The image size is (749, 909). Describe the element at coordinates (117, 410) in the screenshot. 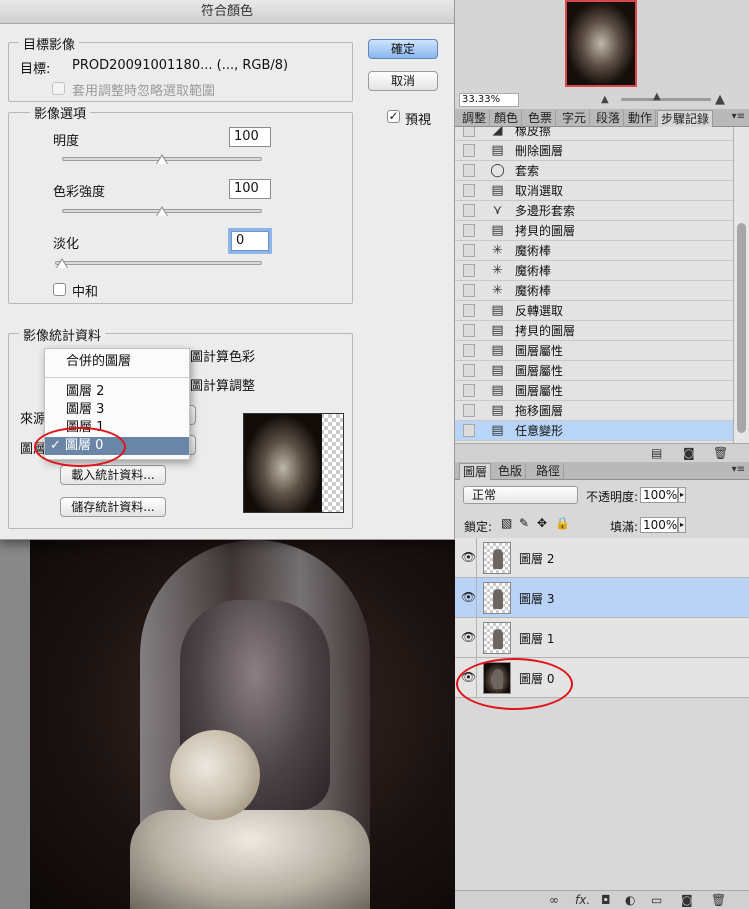

I see `dropdown-item-layer-3: 圖層 3` at that location.